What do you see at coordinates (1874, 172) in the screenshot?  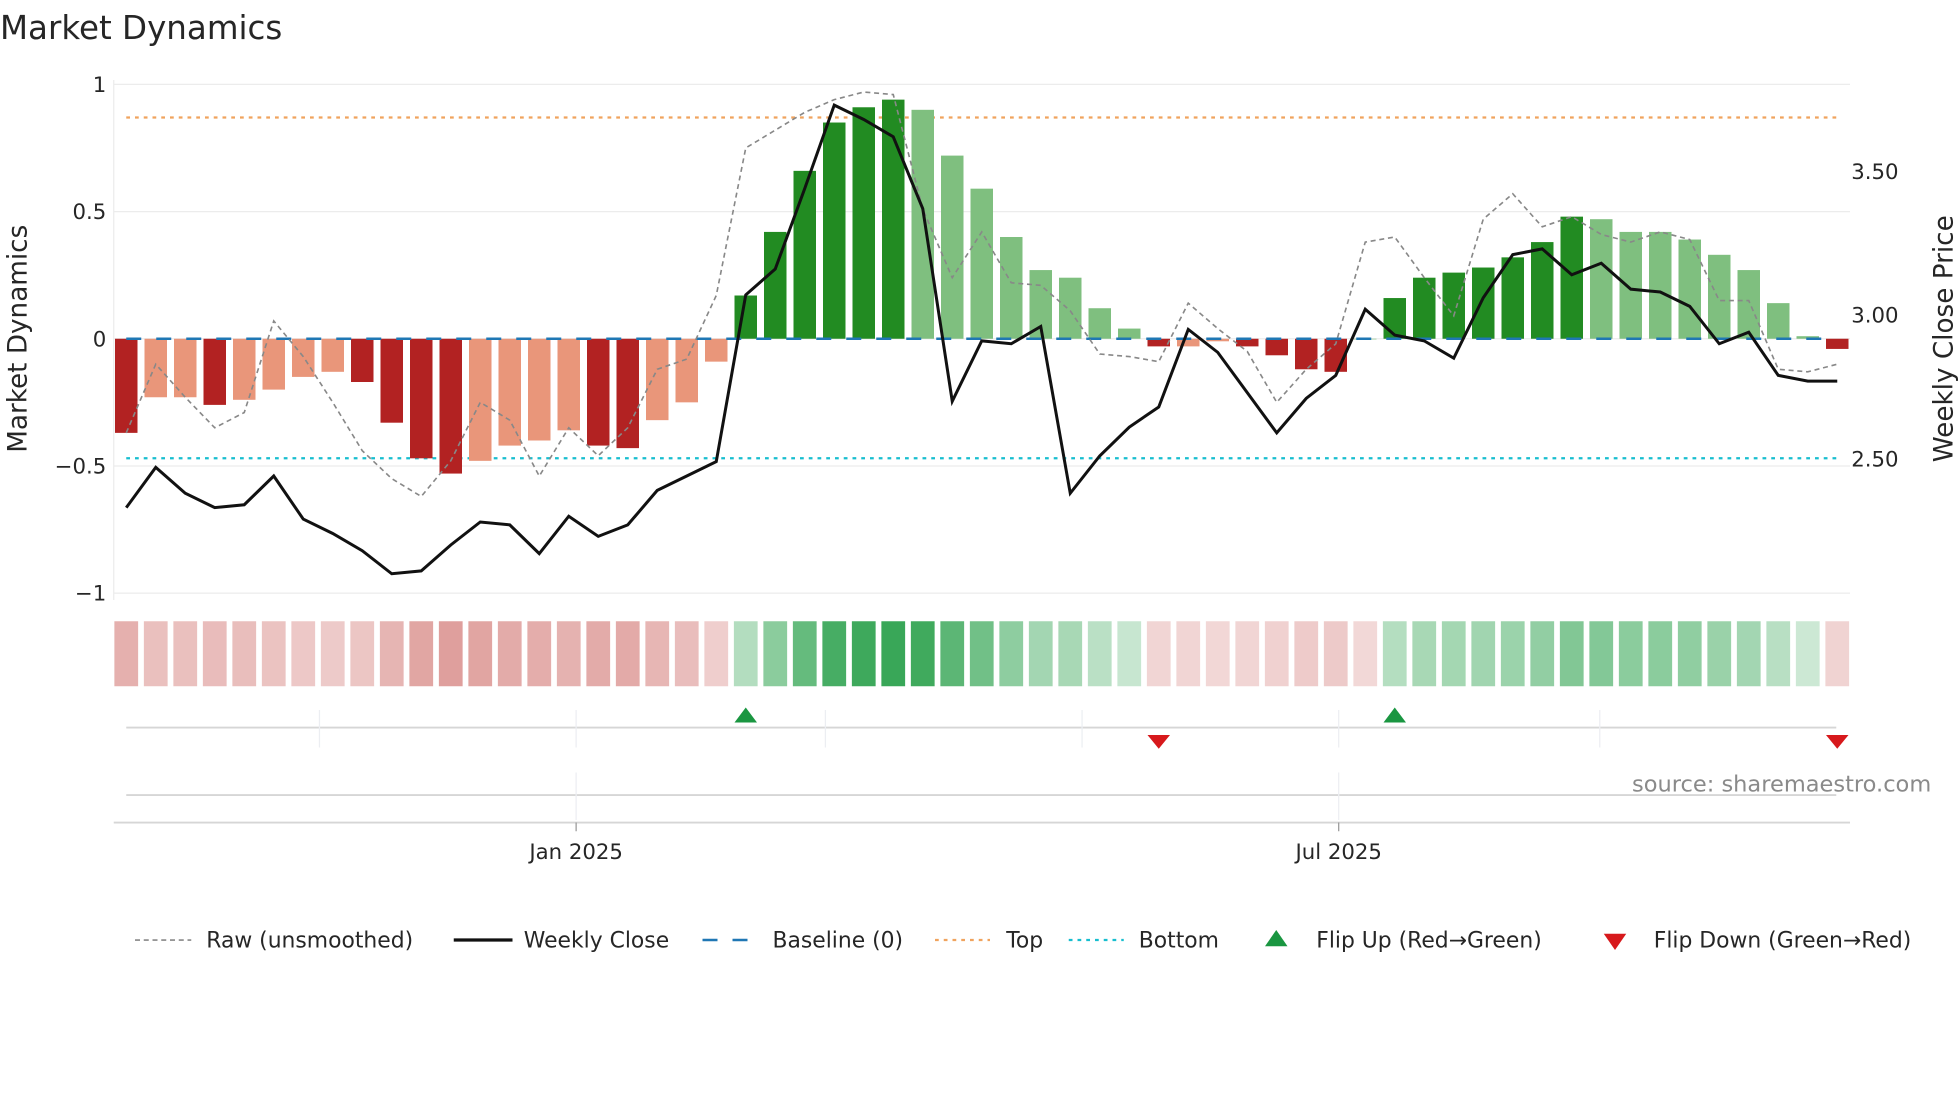 I see `y-tick-label-right: 3.50` at bounding box center [1874, 172].